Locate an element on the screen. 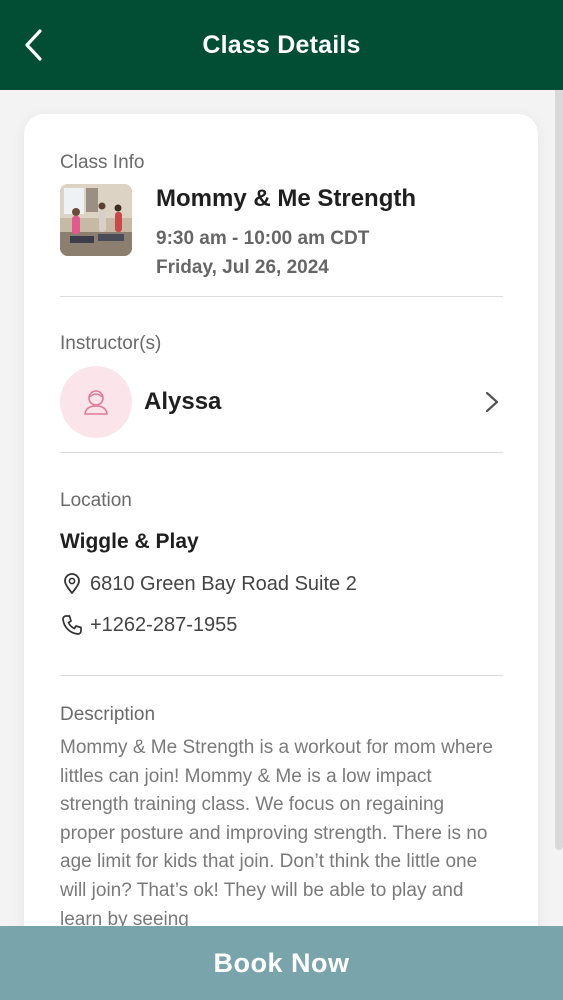  book-now-button: Book Now is located at coordinates (281, 963).